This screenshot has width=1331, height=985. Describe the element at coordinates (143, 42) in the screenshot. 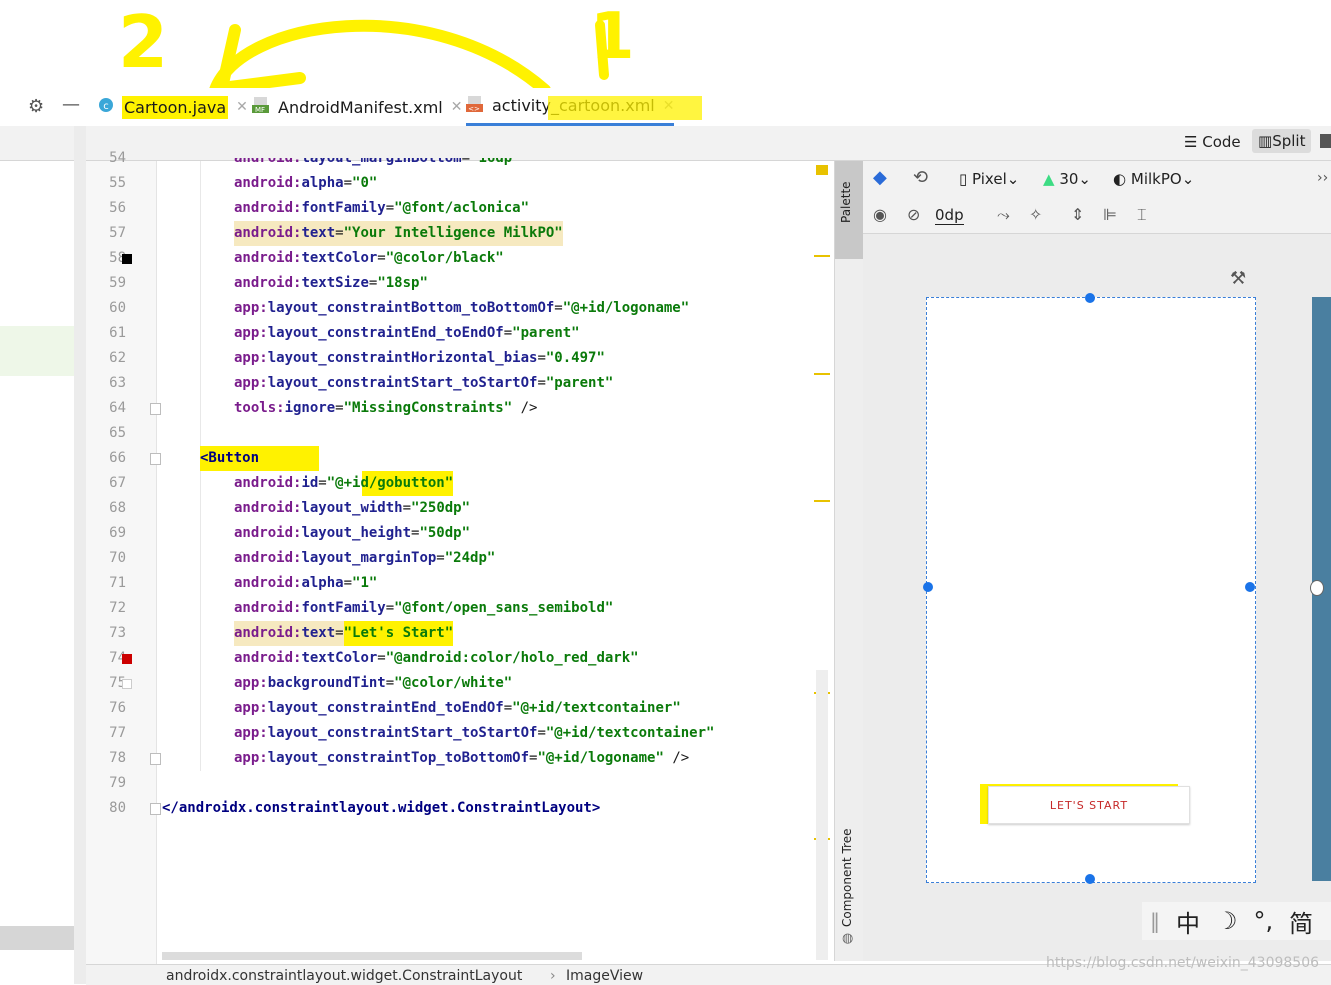

I see `annotation-number-2: 2` at that location.